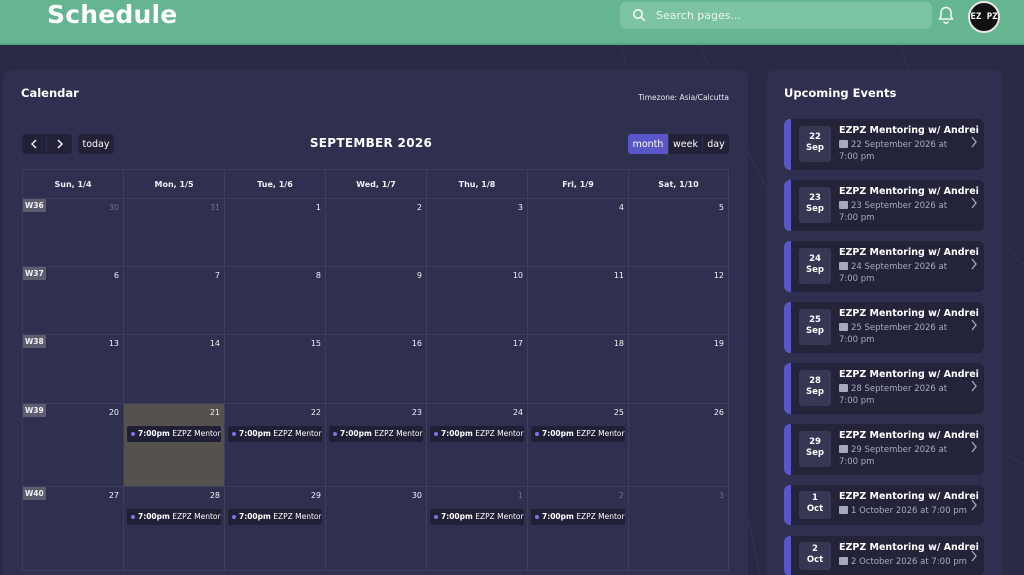 The height and width of the screenshot is (575, 1024). What do you see at coordinates (518, 343) in the screenshot?
I see `day-number: 17` at bounding box center [518, 343].